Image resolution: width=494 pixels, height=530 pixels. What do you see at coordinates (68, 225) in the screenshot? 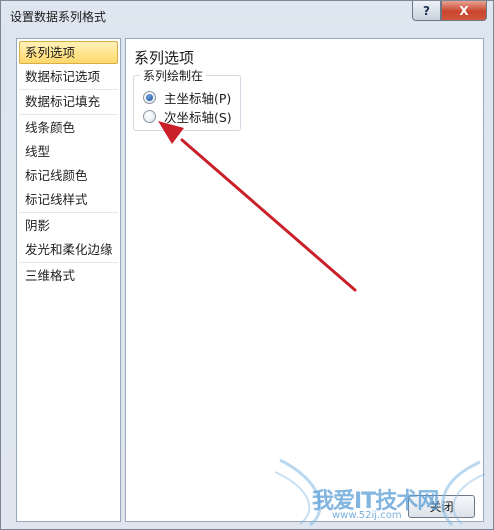
I see `nav-item-shadow: 阴影` at bounding box center [68, 225].